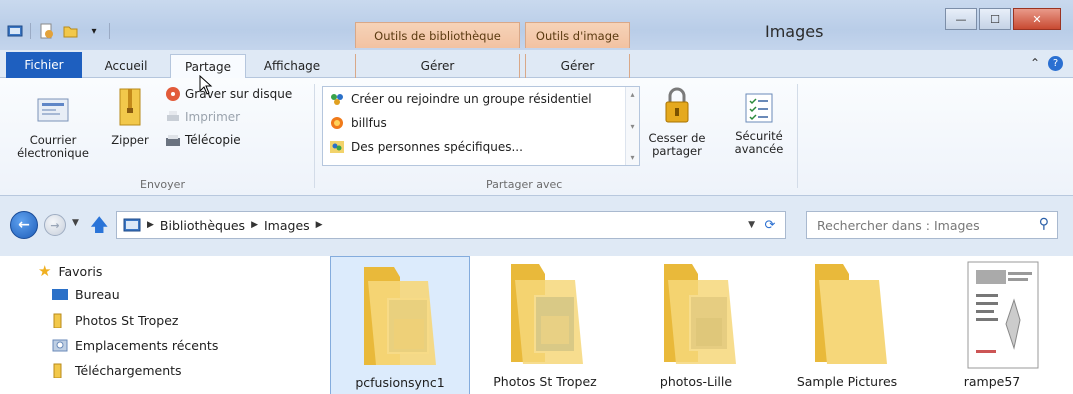 This screenshot has width=1073, height=394. Describe the element at coordinates (203, 140) in the screenshot. I see `fax-button: Télécopie` at that location.